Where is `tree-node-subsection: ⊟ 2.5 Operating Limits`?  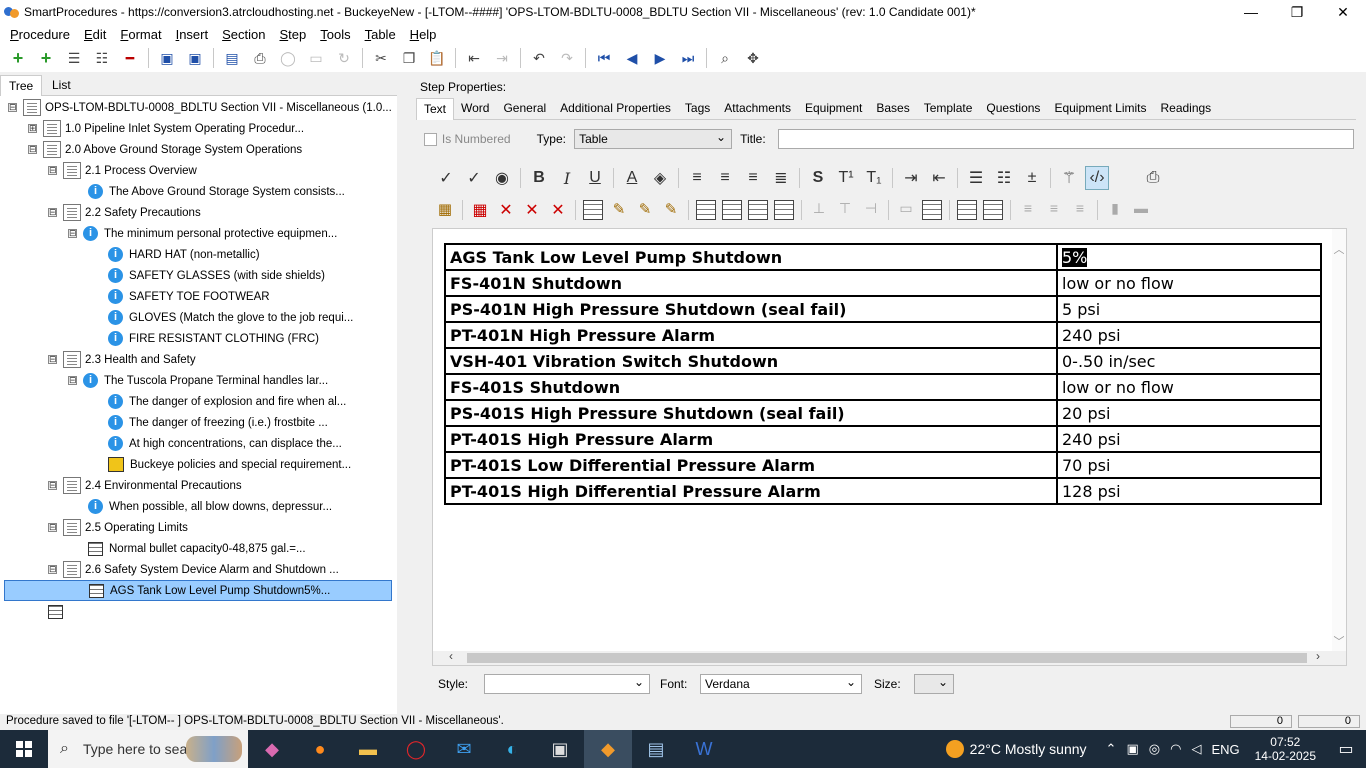 tree-node-subsection: ⊟ 2.5 Operating Limits is located at coordinates (118, 527).